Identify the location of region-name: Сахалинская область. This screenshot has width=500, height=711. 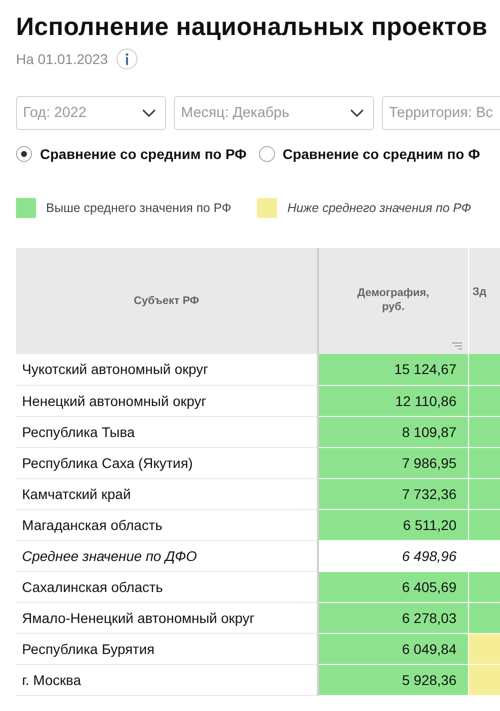
(167, 586).